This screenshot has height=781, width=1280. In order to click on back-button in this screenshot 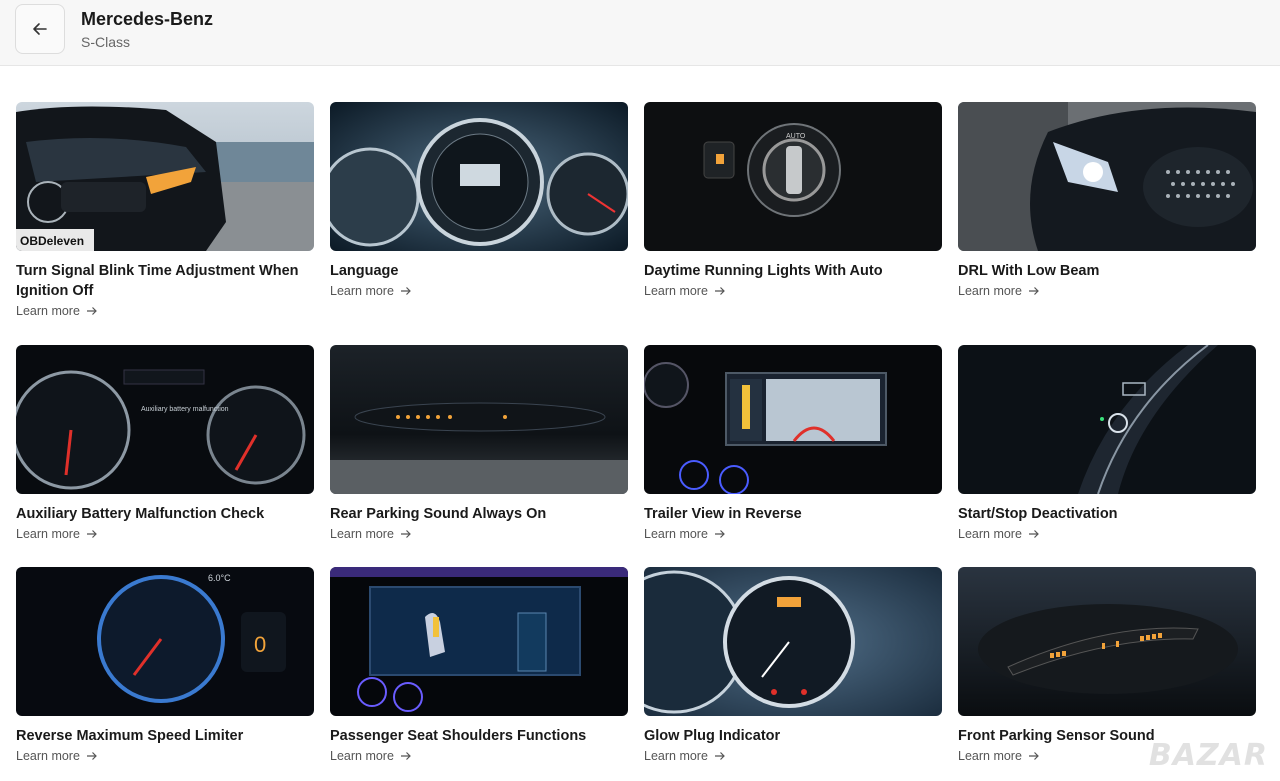, I will do `click(40, 29)`.